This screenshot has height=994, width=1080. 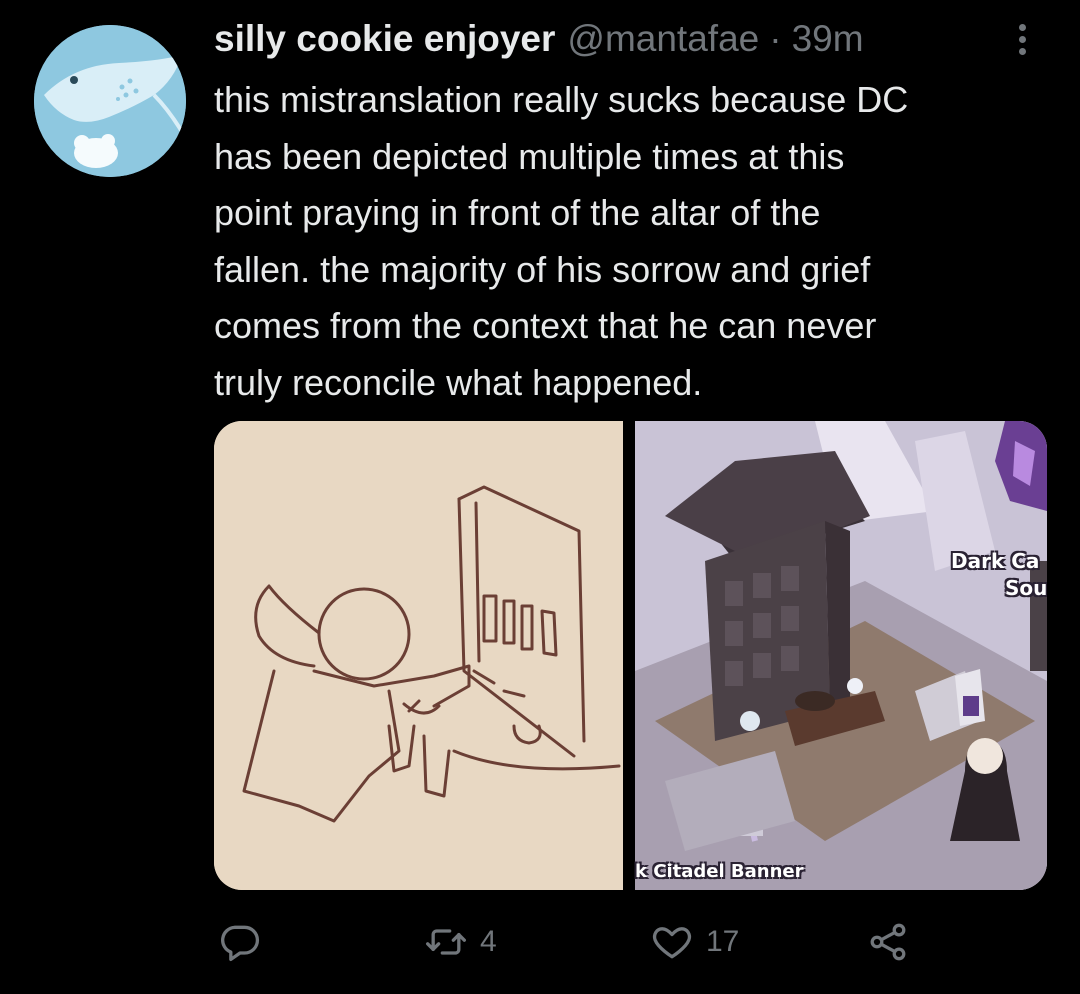 I want to click on share-button, so click(x=888, y=942).